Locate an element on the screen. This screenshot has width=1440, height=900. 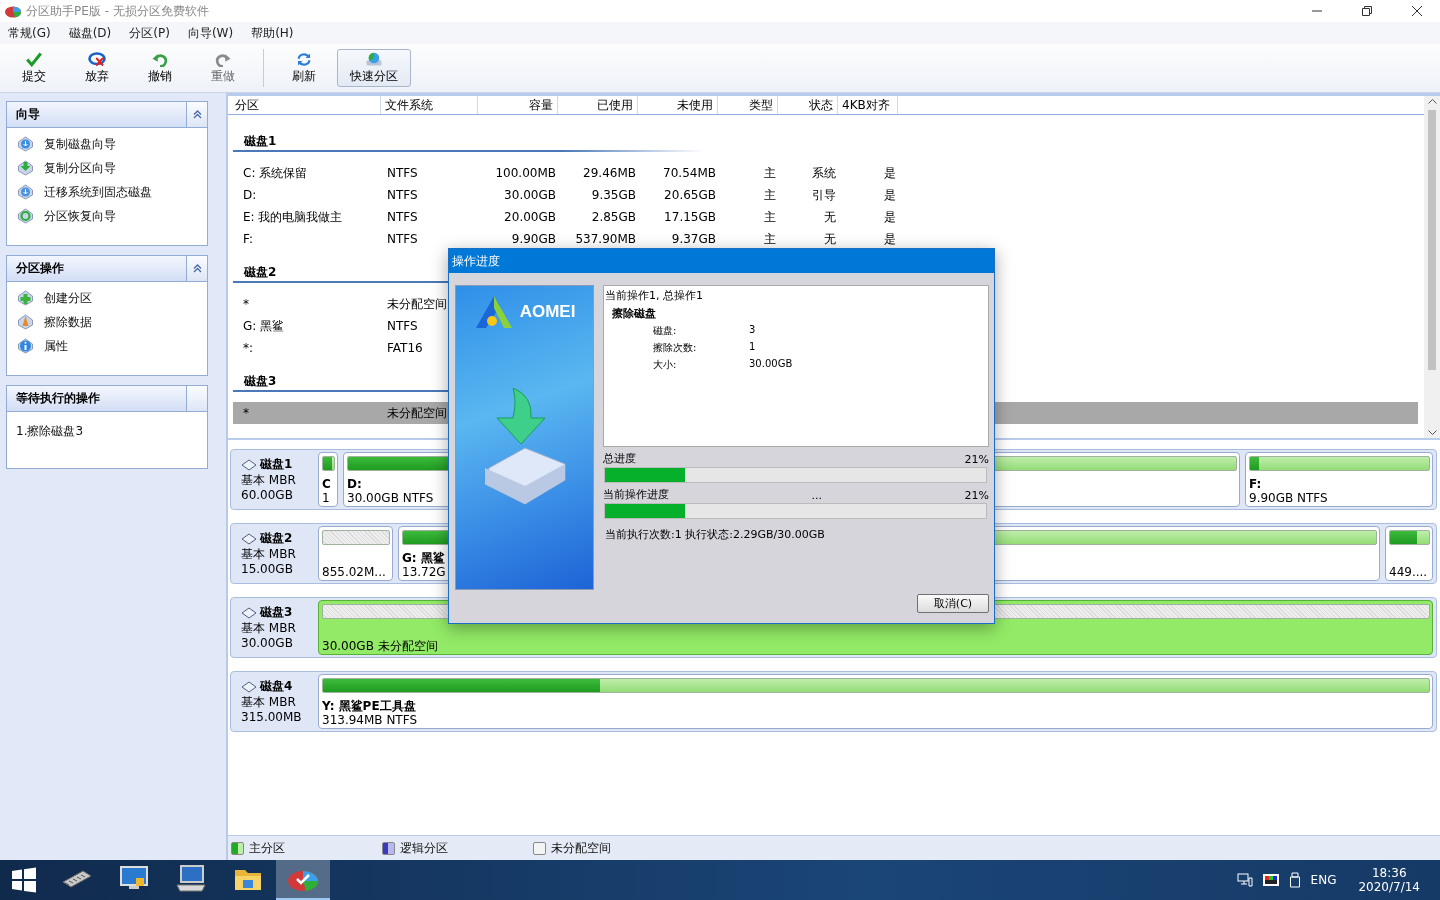
brush-icon is located at coordinates (25, 322).